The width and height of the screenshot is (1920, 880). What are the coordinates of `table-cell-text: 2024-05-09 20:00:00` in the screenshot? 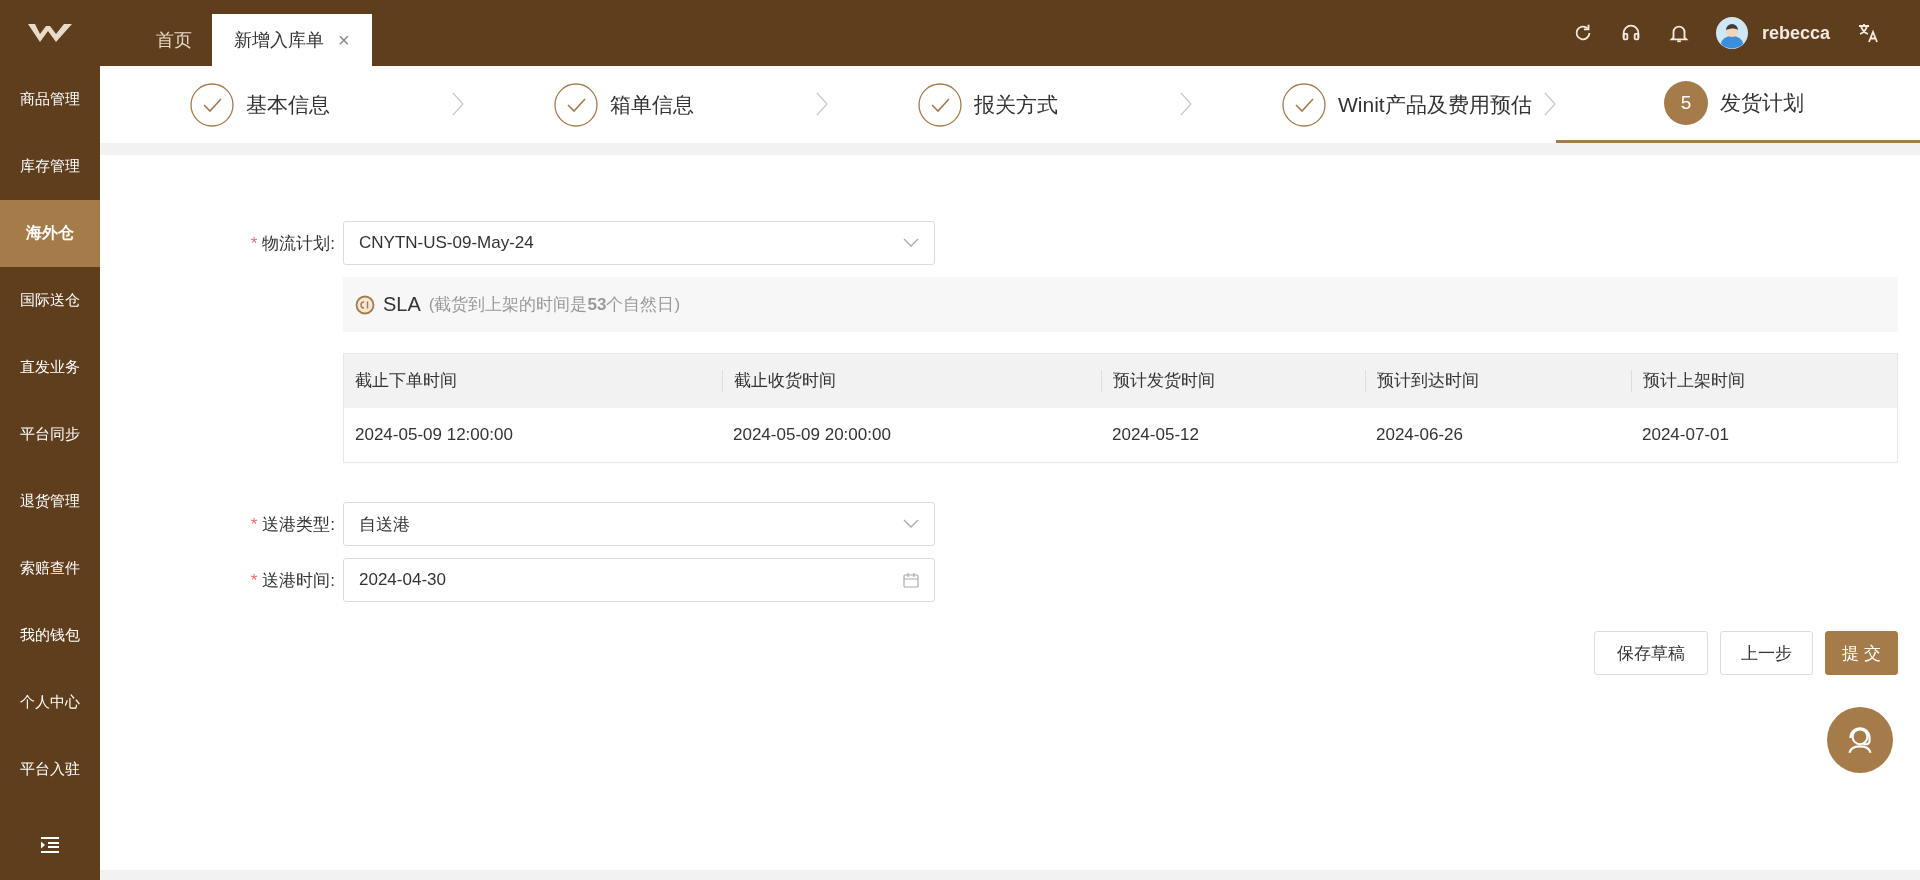 It's located at (812, 435).